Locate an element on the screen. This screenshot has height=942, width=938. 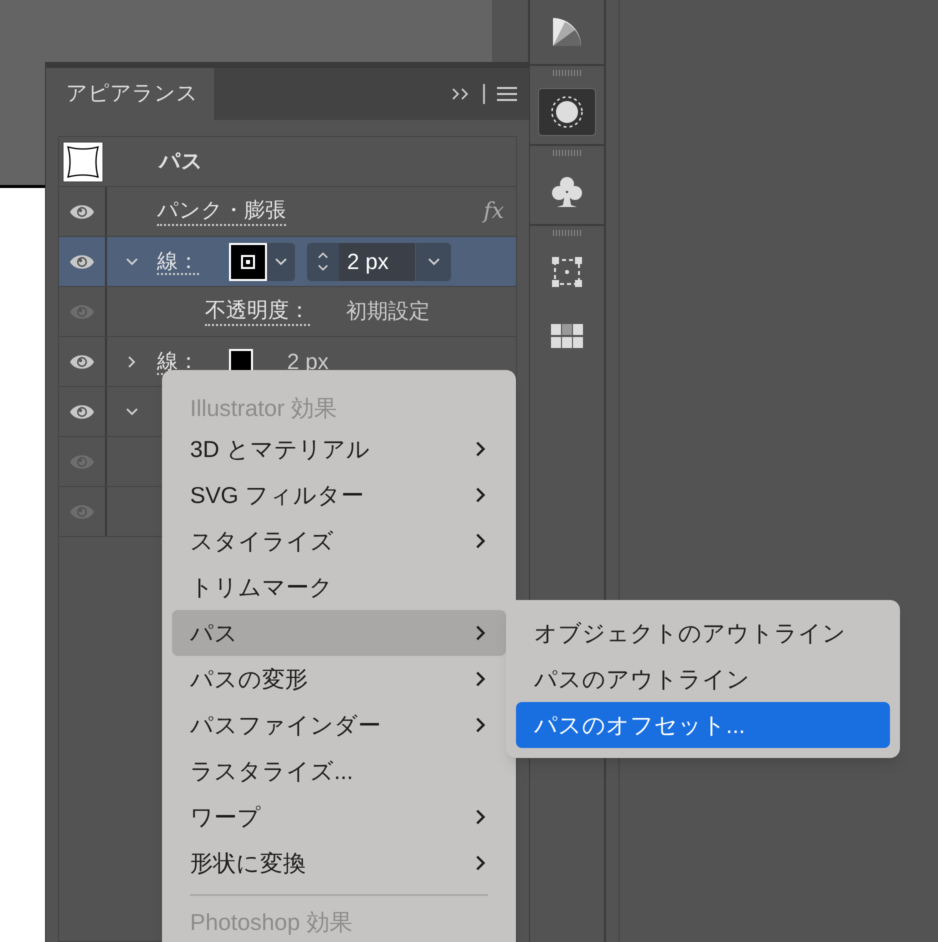
menu-item: スタイライズ is located at coordinates (339, 541).